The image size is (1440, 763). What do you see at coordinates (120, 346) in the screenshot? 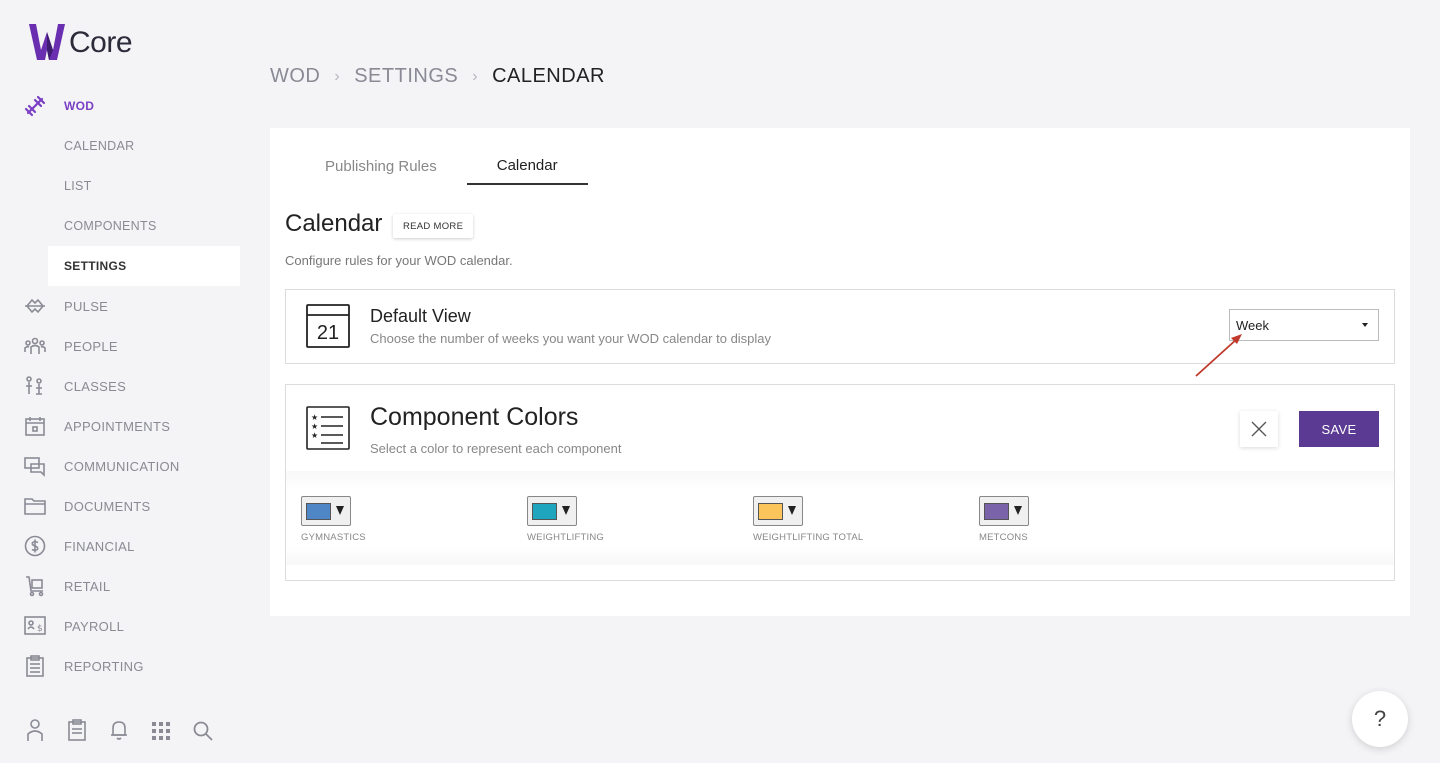
I see `sidebar-item-people: PEOPLE` at bounding box center [120, 346].